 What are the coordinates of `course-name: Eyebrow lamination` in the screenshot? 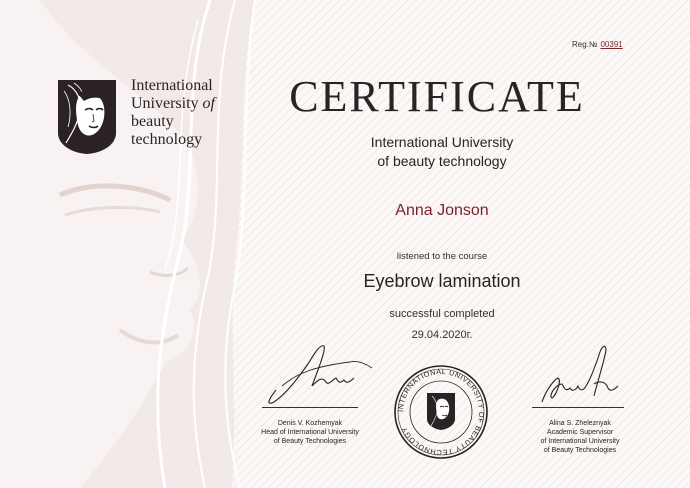 It's located at (442, 281).